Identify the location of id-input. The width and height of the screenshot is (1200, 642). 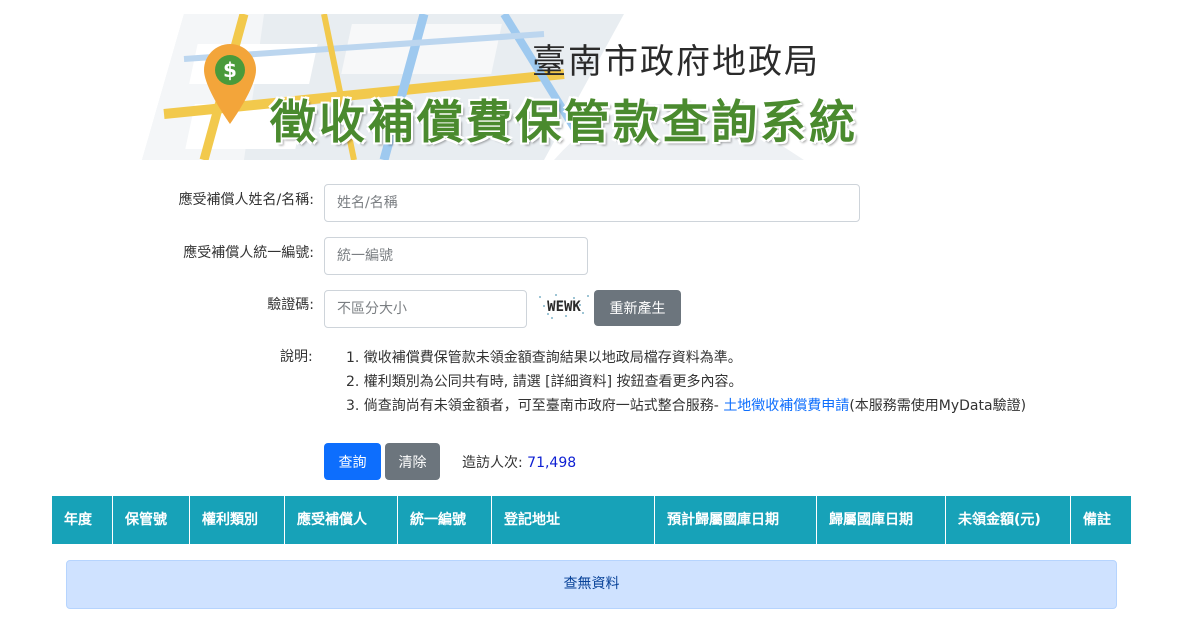
(456, 256).